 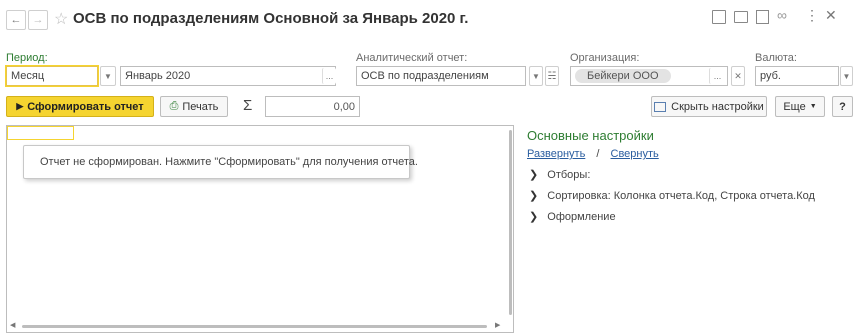 What do you see at coordinates (635, 154) in the screenshot?
I see `collapse-link: Свернуть` at bounding box center [635, 154].